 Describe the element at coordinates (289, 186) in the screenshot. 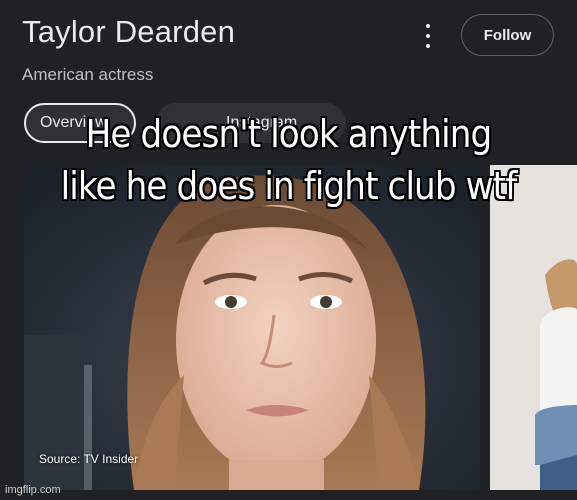

I see `meme-caption-line-2: like he does in fight club wtf` at that location.